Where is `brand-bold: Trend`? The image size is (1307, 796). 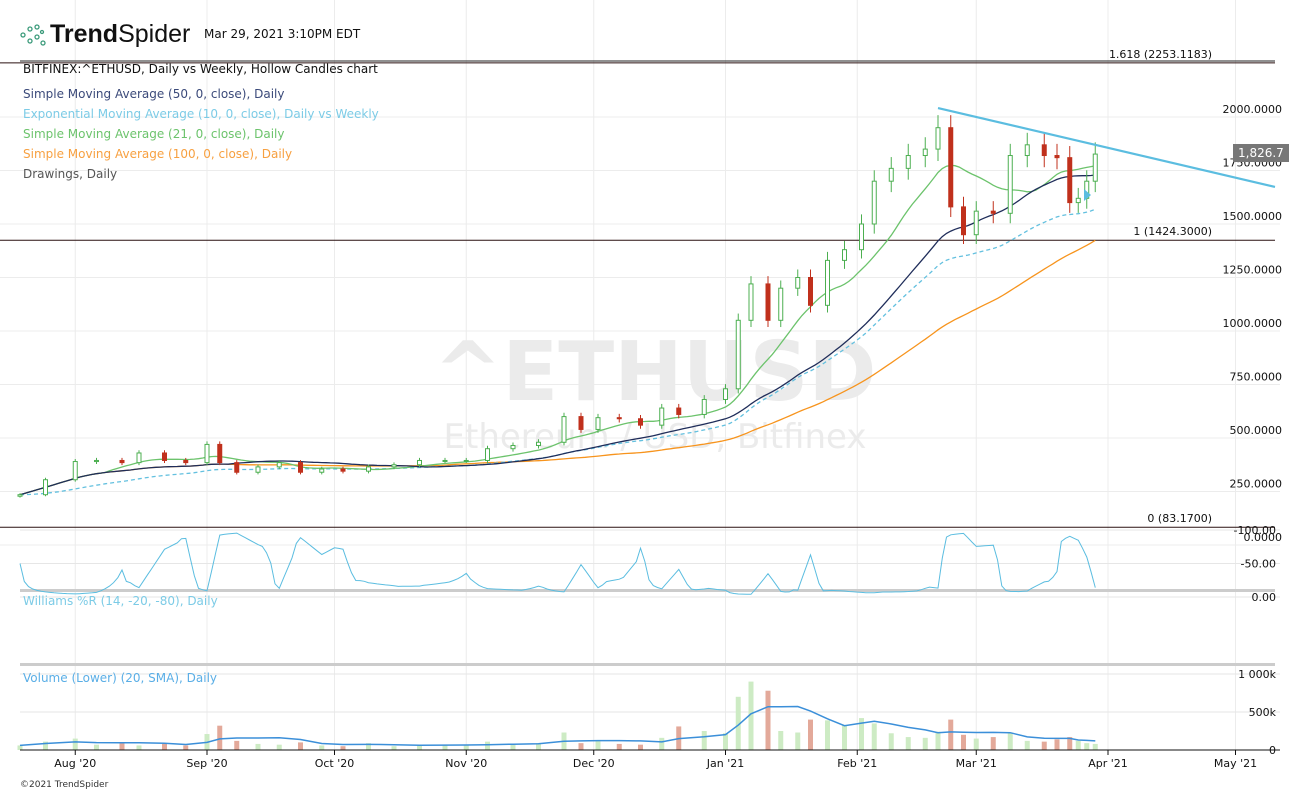
brand-bold: Trend is located at coordinates (84, 34).